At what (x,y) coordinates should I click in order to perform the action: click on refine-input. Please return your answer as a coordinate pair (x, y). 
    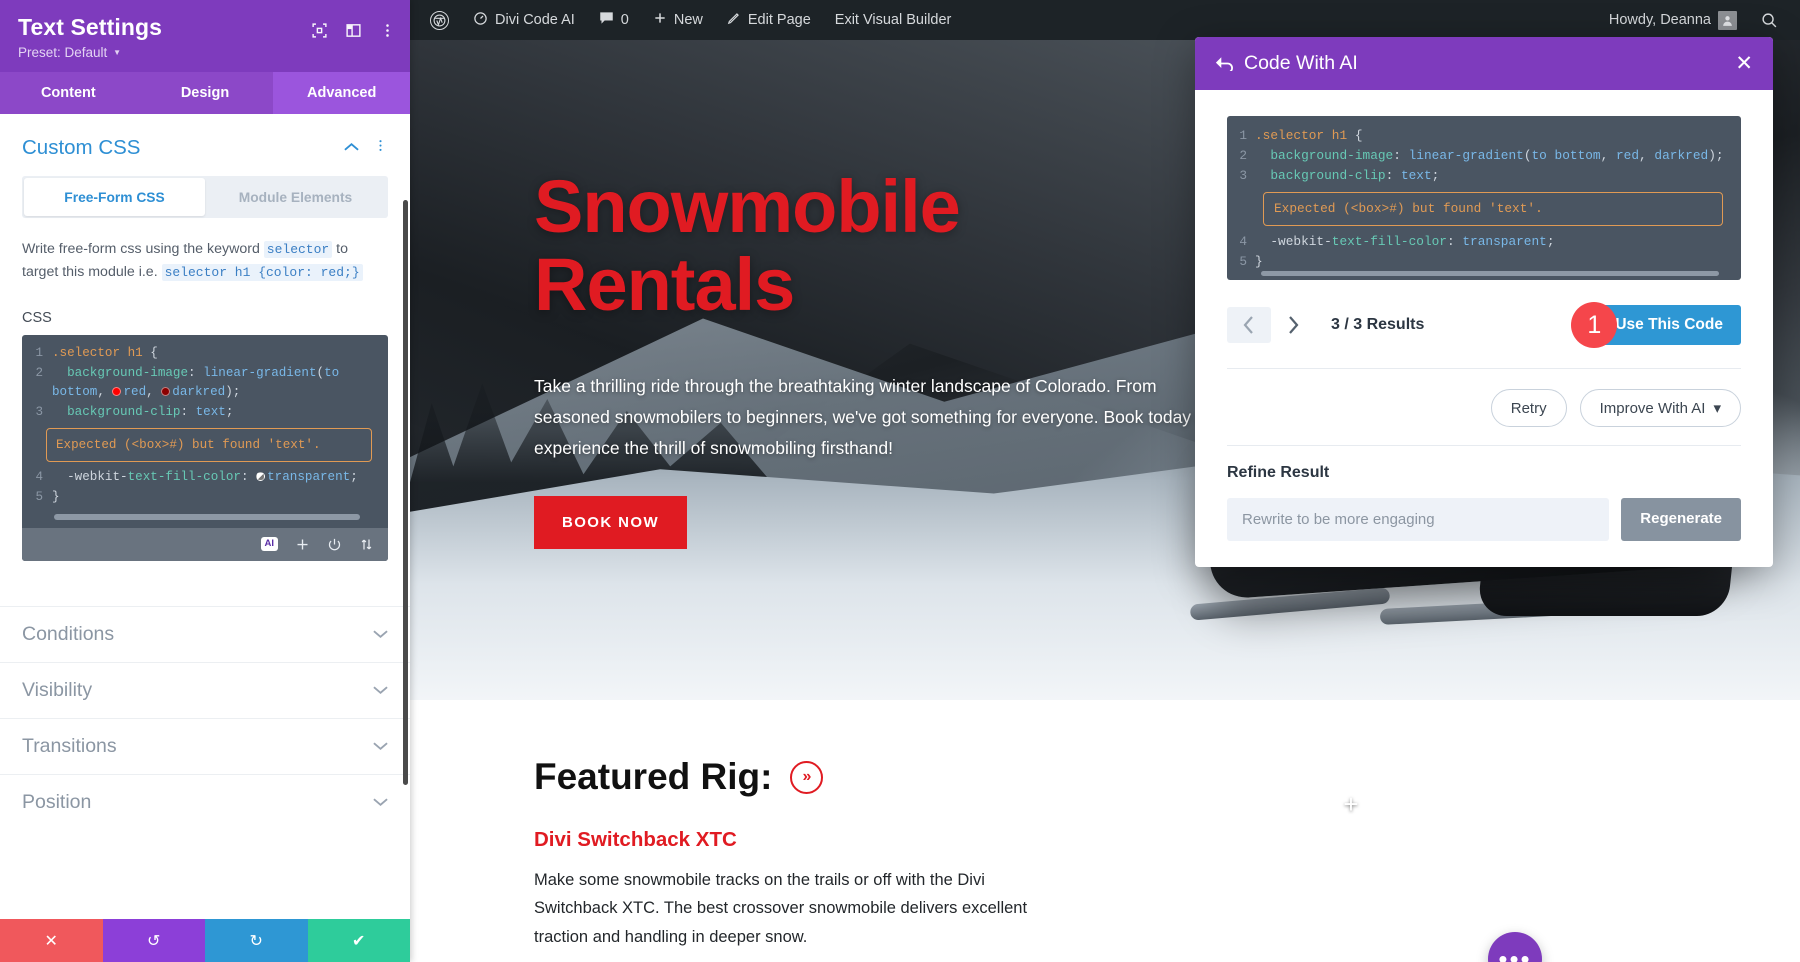
    Looking at the image, I should click on (1418, 519).